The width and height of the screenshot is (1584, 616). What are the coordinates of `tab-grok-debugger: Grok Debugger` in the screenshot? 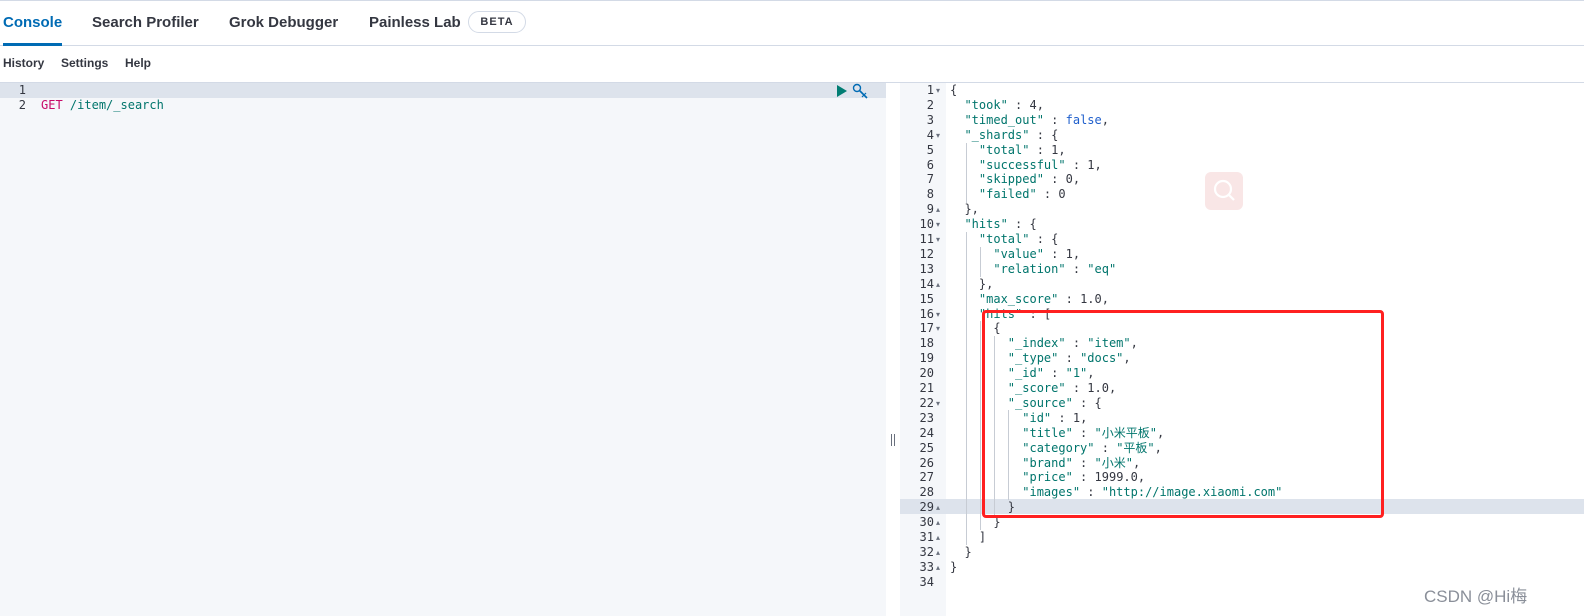 It's located at (283, 23).